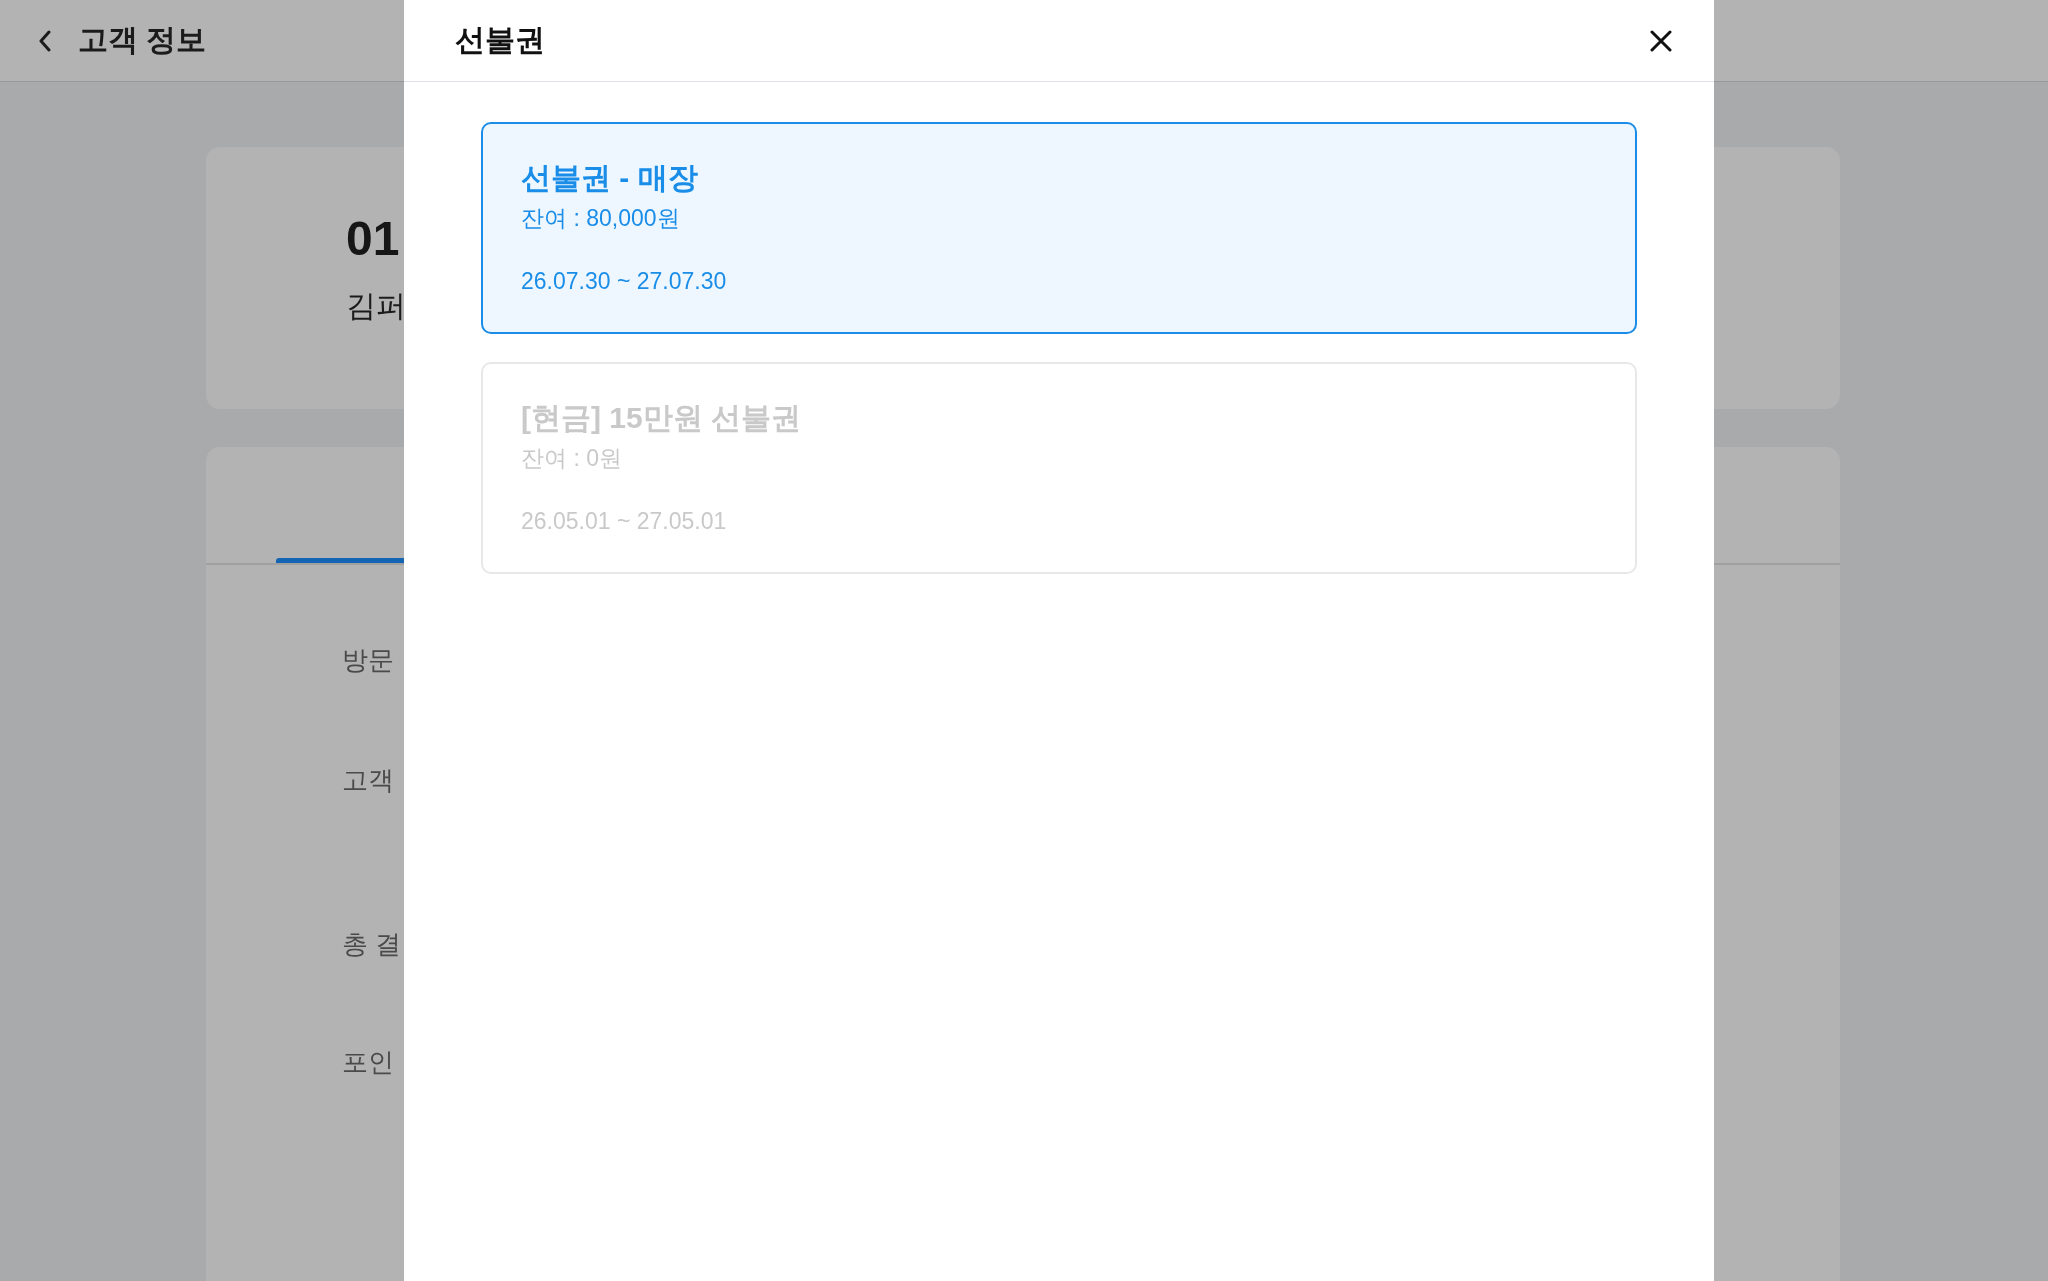  I want to click on ticket-name: 선불권 - 매장, so click(610, 178).